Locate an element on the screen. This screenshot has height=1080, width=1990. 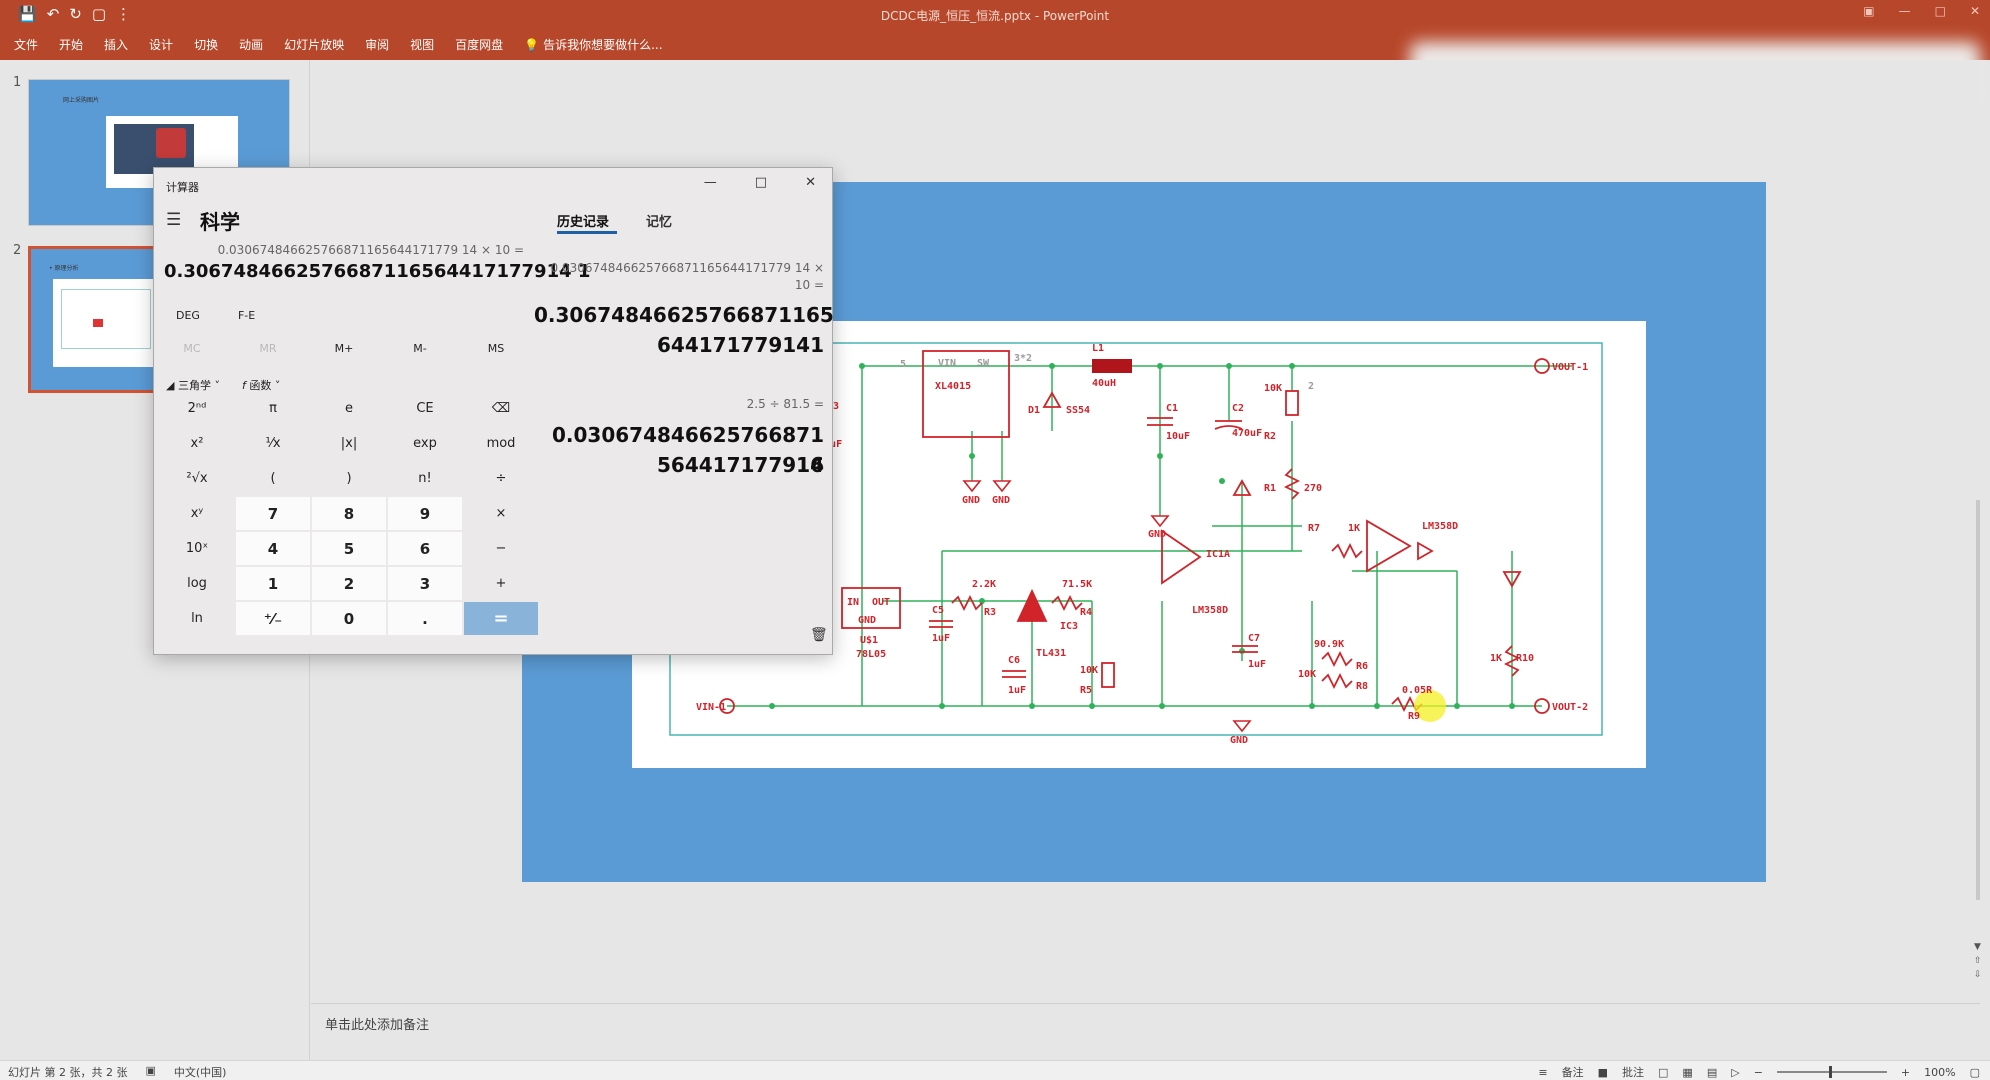
normal-view-icon: □ is located at coordinates (1663, 1072).